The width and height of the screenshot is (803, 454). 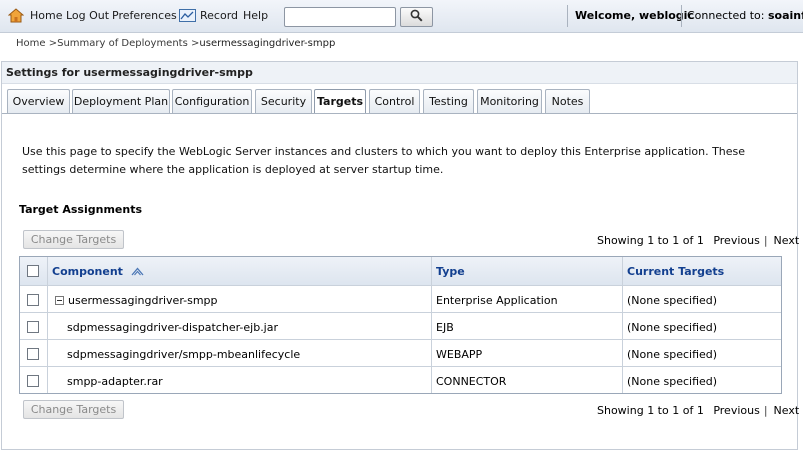 I want to click on tab-overview: Overview, so click(x=38, y=101).